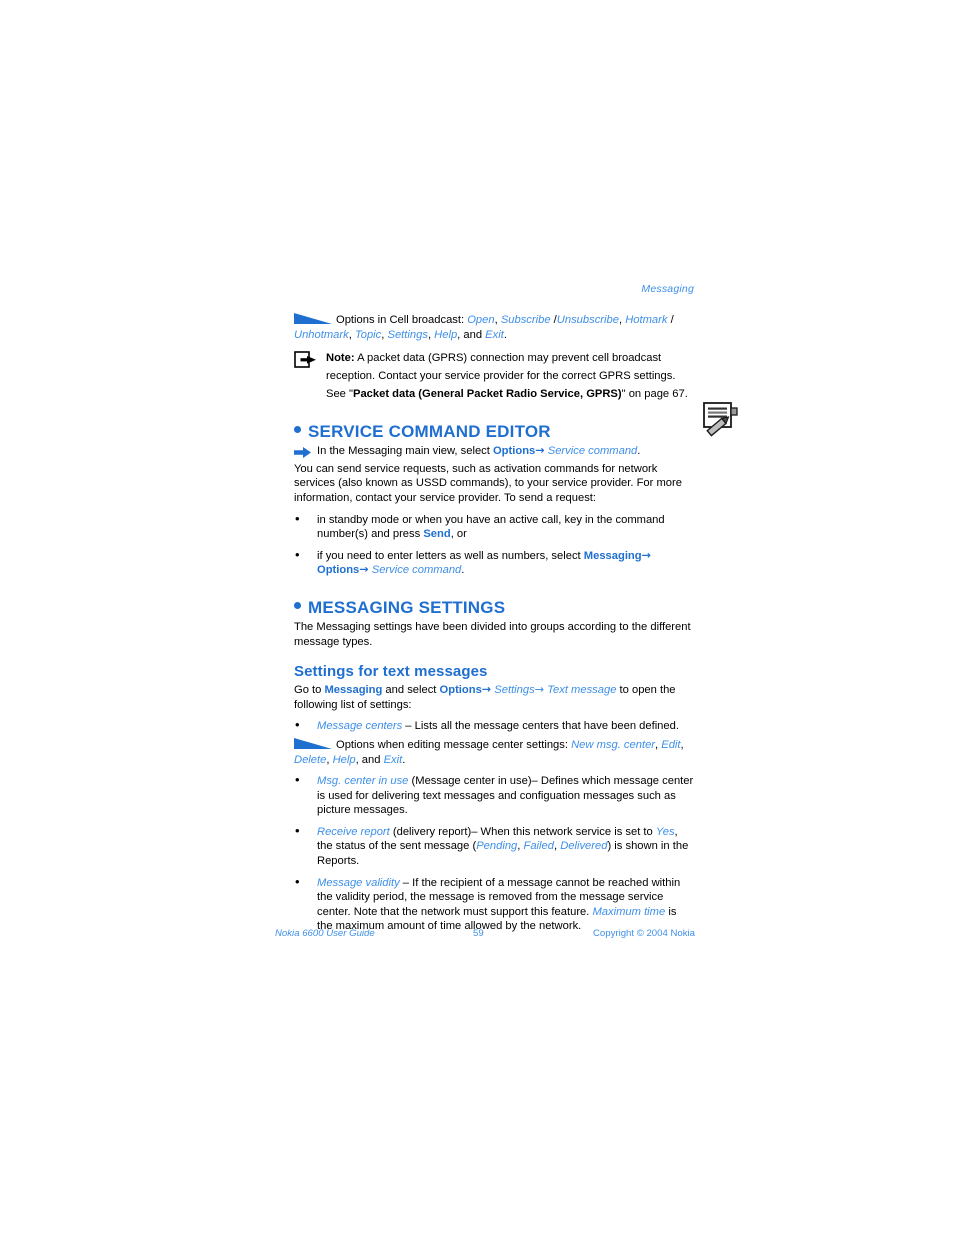  I want to click on intro-arrow-1: →, so click(486, 690).